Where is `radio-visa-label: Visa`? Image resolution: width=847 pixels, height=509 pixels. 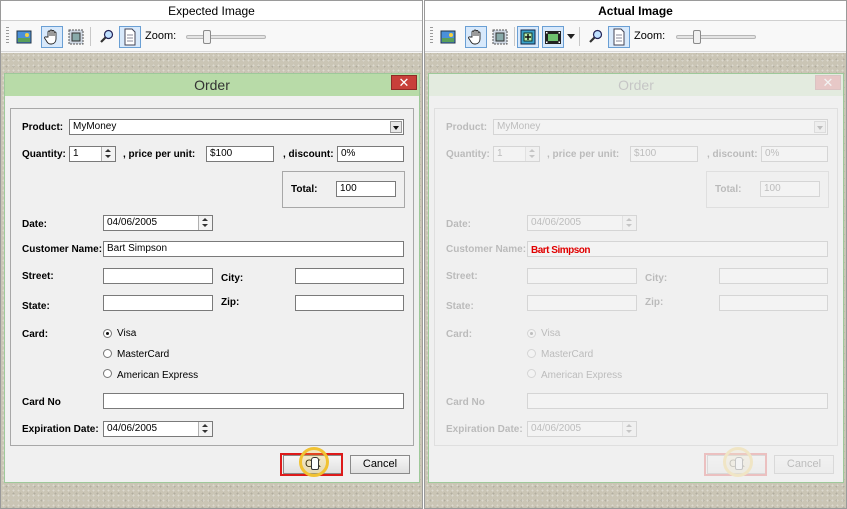
radio-visa-label: Visa is located at coordinates (127, 333).